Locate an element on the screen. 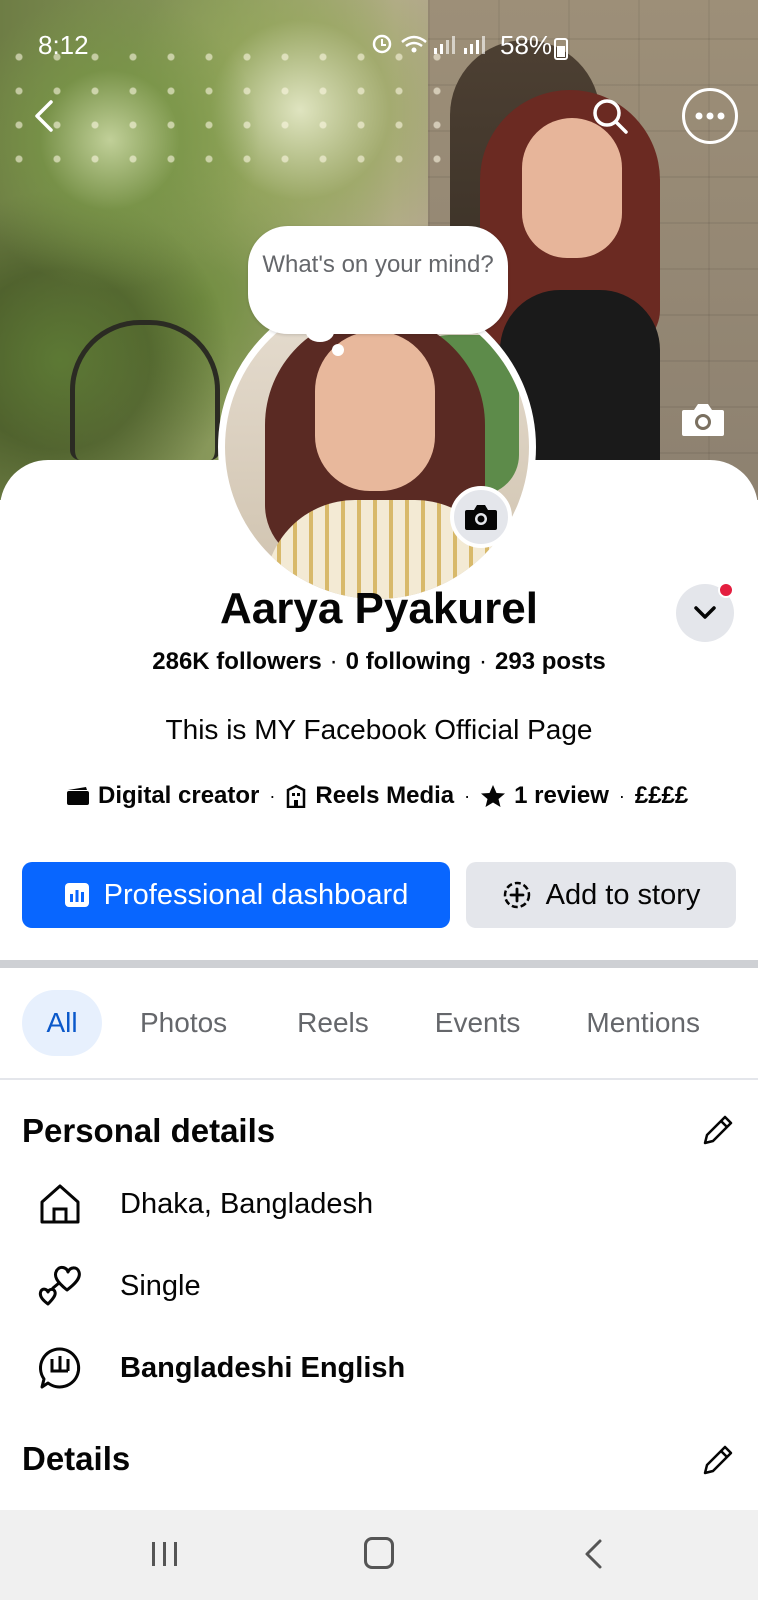 The image size is (758, 1600). battery-icon is located at coordinates (561, 49).